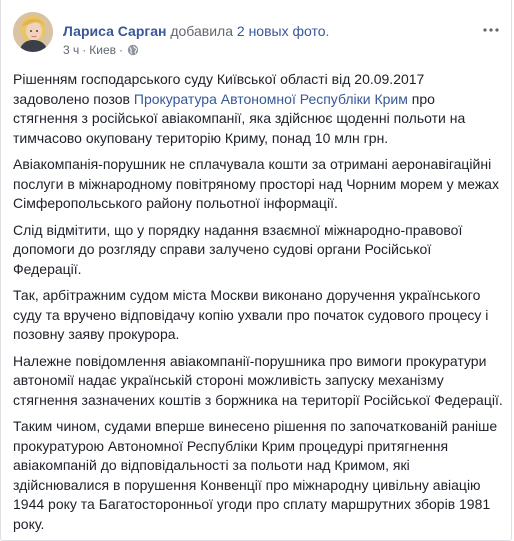 This screenshot has height=541, width=514. Describe the element at coordinates (201, 31) in the screenshot. I see `post-action-text: добавила` at that location.